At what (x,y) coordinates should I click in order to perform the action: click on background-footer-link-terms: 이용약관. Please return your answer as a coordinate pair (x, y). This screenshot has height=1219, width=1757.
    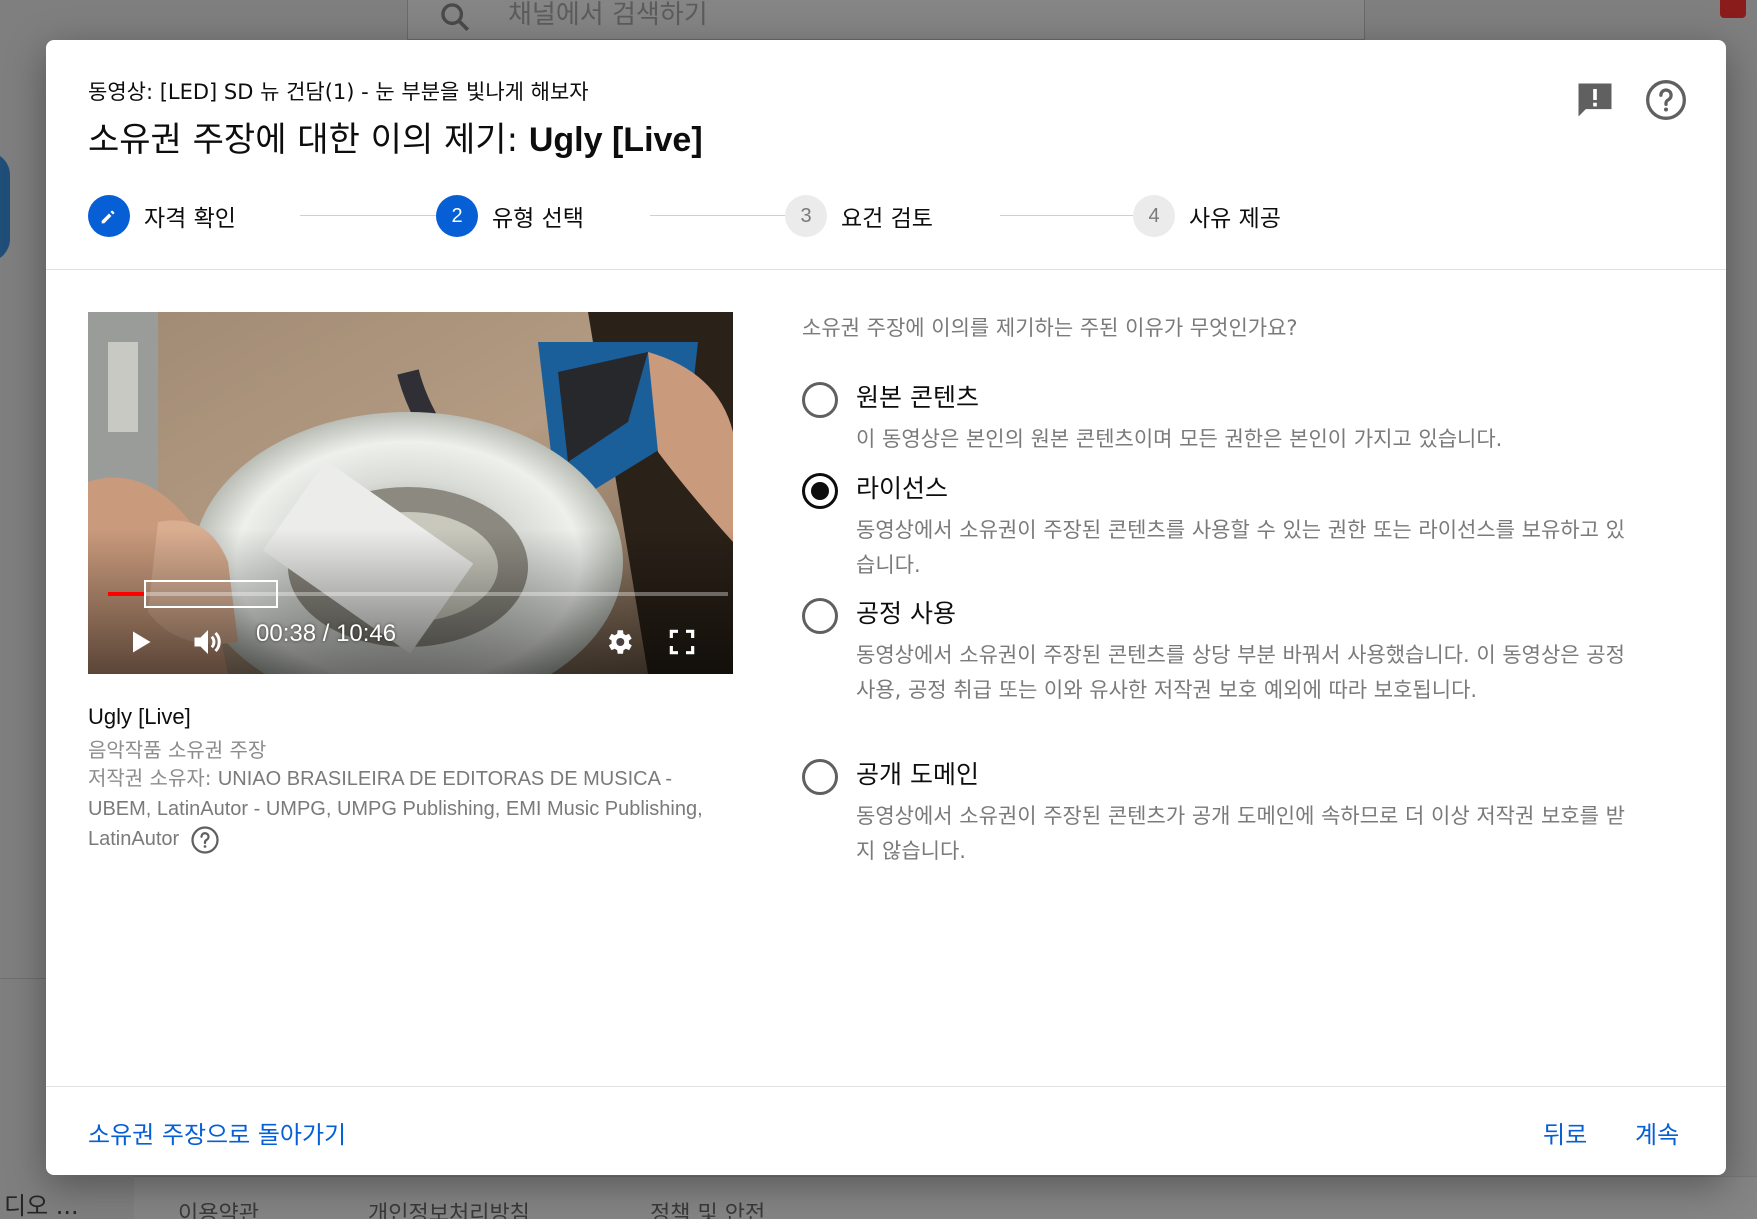
    Looking at the image, I should click on (218, 1210).